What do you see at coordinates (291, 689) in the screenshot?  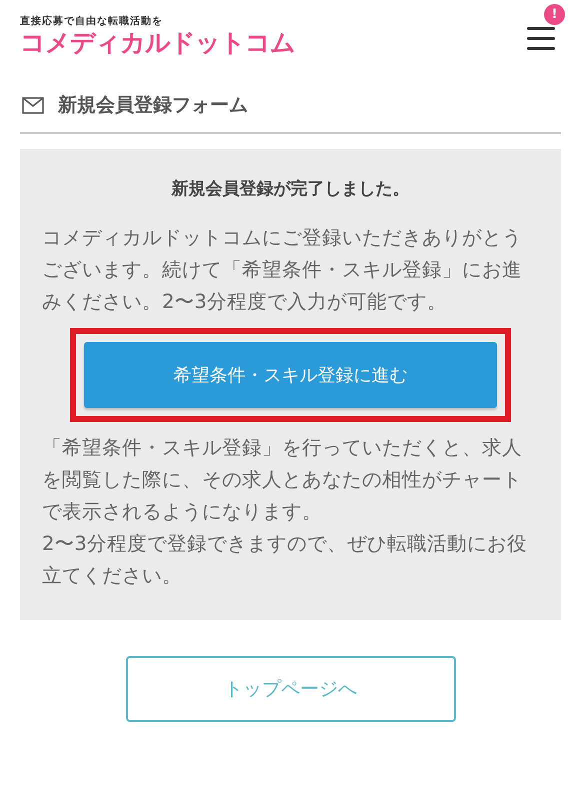 I see `top-page-button: トップページへ` at bounding box center [291, 689].